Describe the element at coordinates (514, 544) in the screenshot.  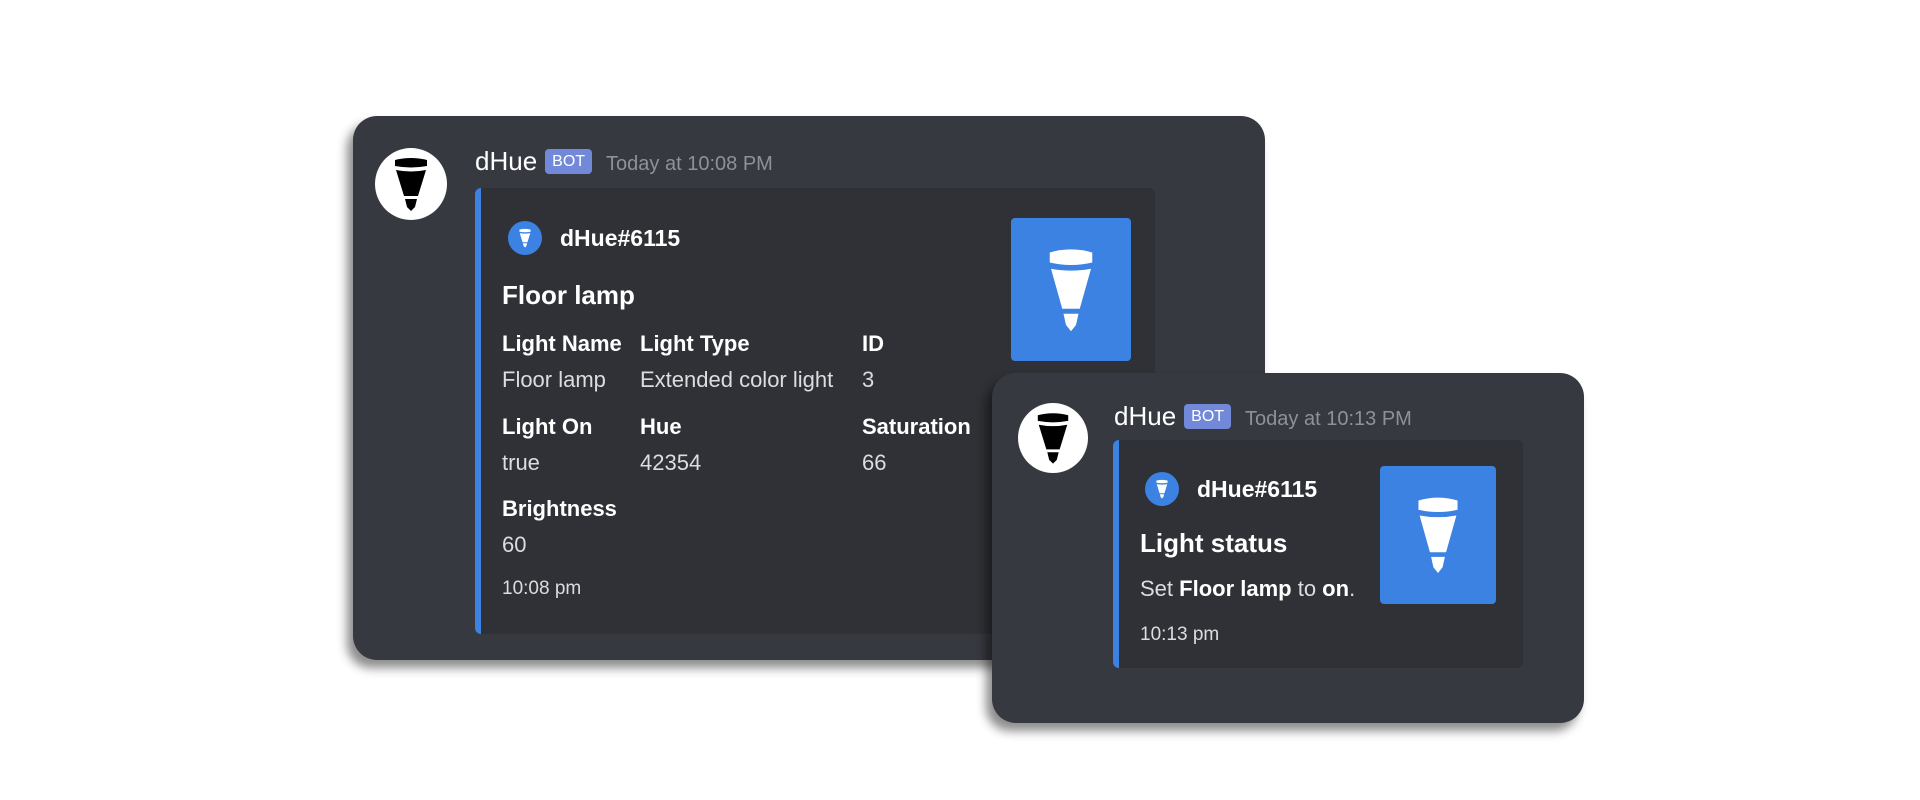
I see `field-value: 60` at that location.